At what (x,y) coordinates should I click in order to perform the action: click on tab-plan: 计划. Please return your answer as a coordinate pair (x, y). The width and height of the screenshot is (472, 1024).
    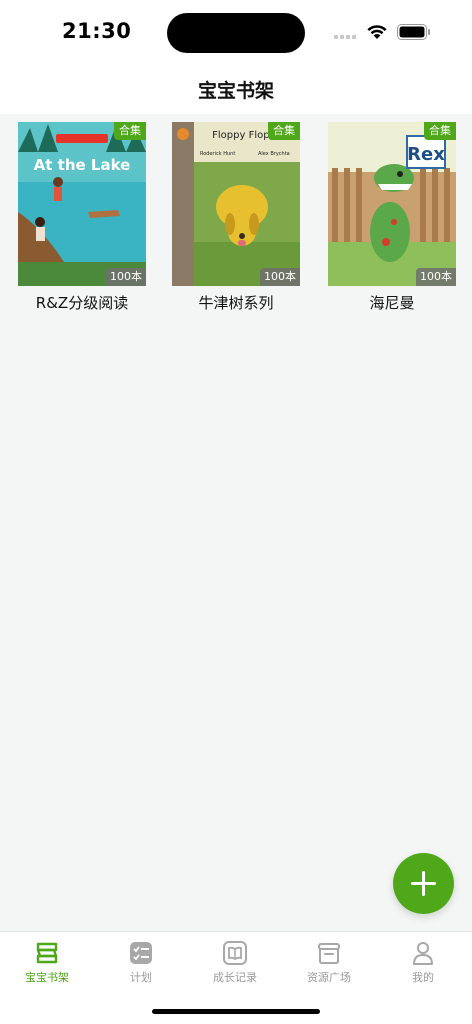
    Looking at the image, I should click on (141, 962).